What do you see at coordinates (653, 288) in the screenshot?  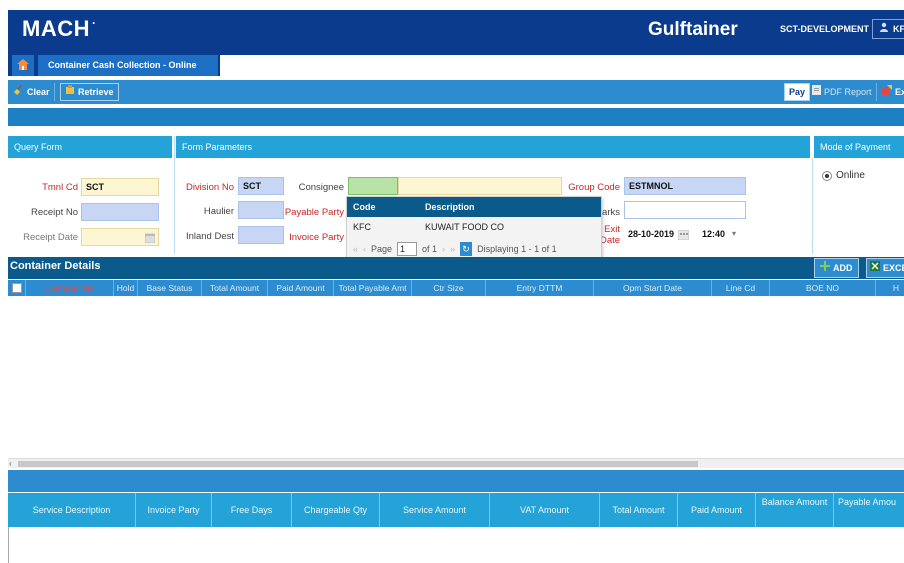 I see `col-opm-start-date: Opm Start Date` at bounding box center [653, 288].